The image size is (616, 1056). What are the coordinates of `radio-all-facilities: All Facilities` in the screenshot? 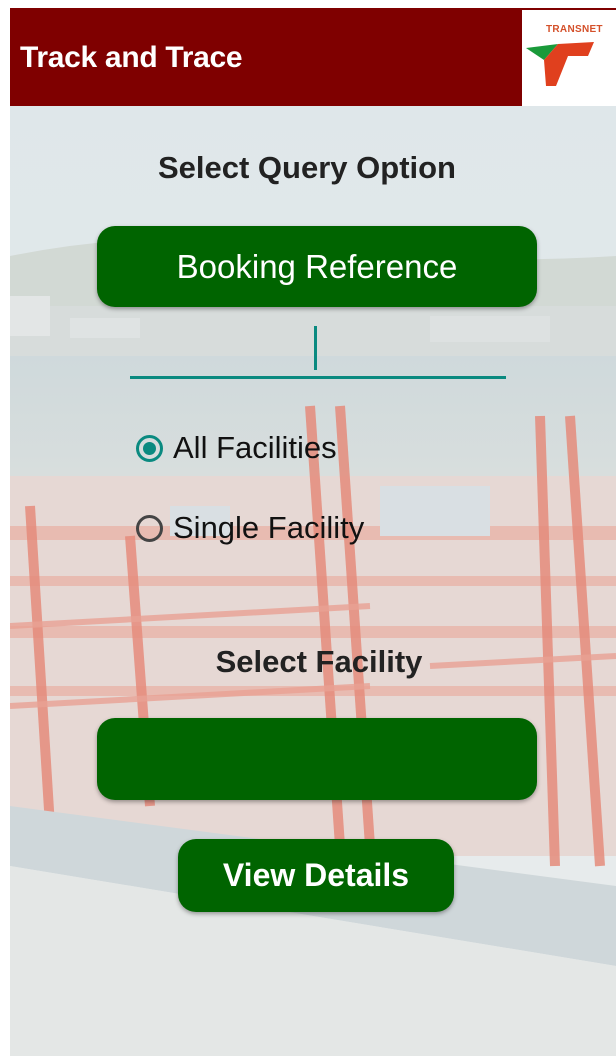 It's located at (236, 448).